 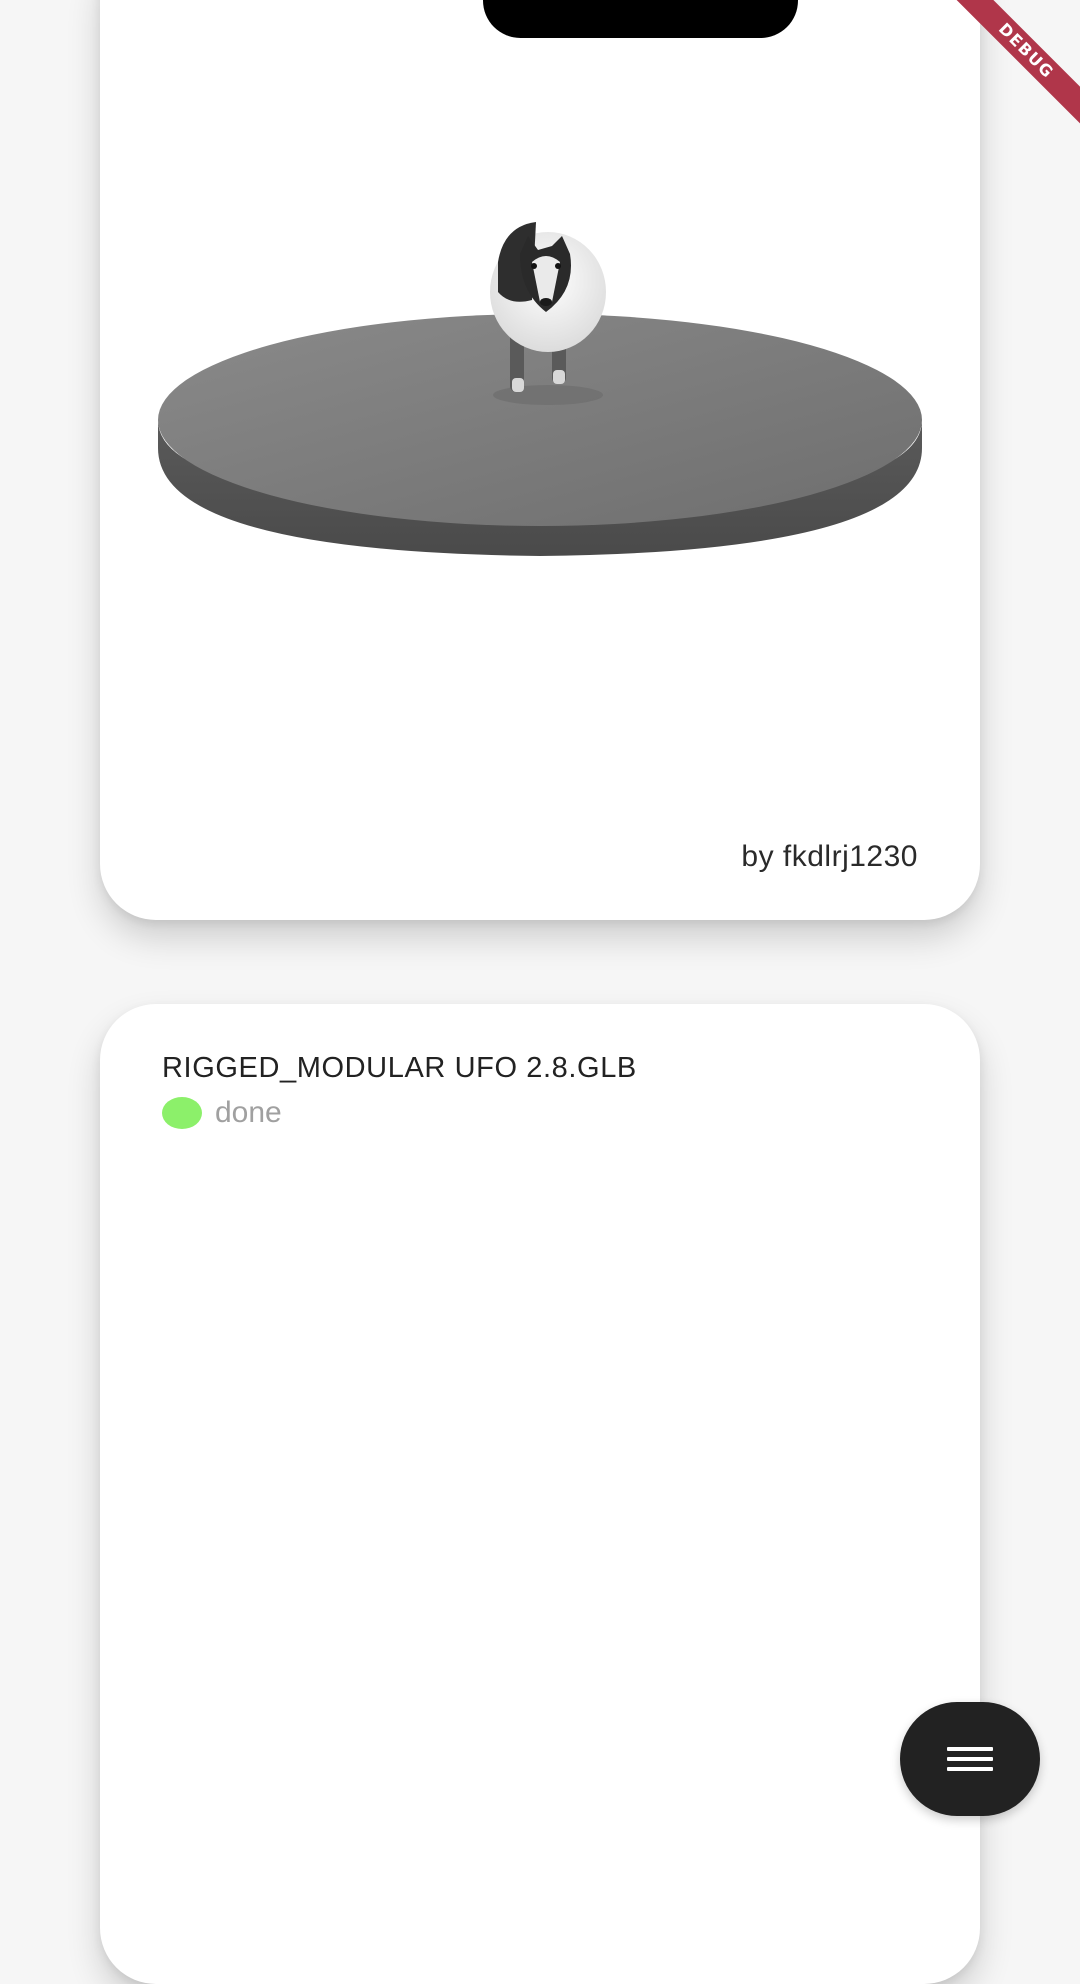 I want to click on status-text: done, so click(x=248, y=1112).